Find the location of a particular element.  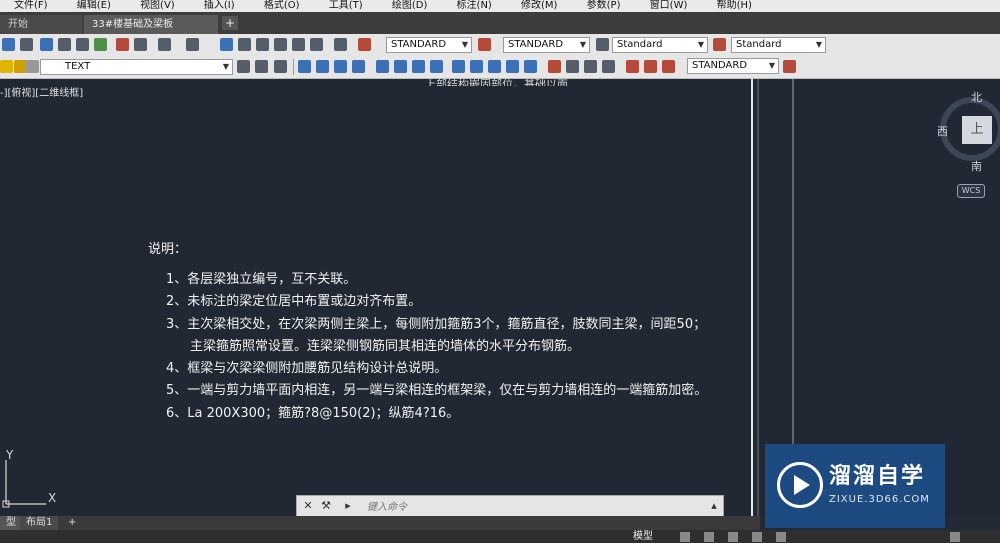

polar-icon is located at coordinates (757, 537).